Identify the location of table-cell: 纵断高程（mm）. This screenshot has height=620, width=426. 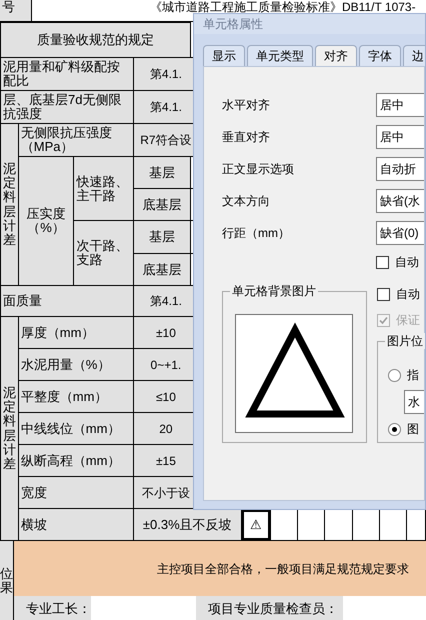
(76, 460).